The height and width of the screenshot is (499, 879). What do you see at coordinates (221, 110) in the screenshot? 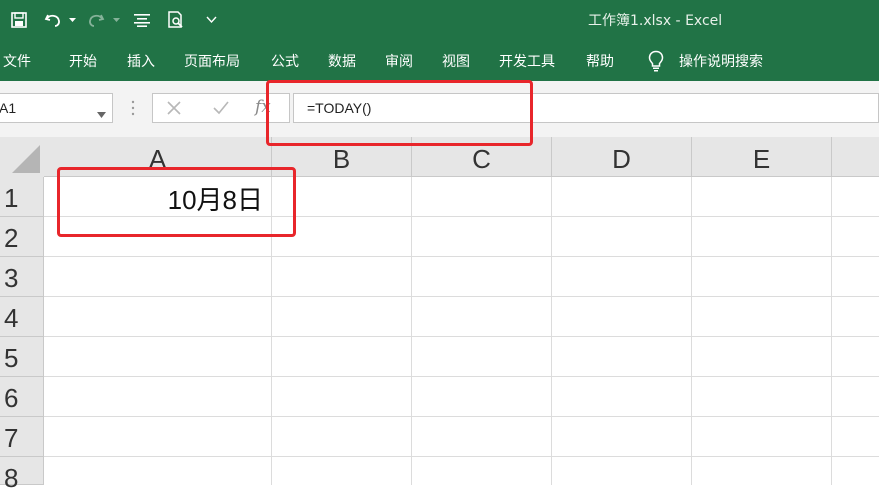
I see `enter-check-icon` at bounding box center [221, 110].